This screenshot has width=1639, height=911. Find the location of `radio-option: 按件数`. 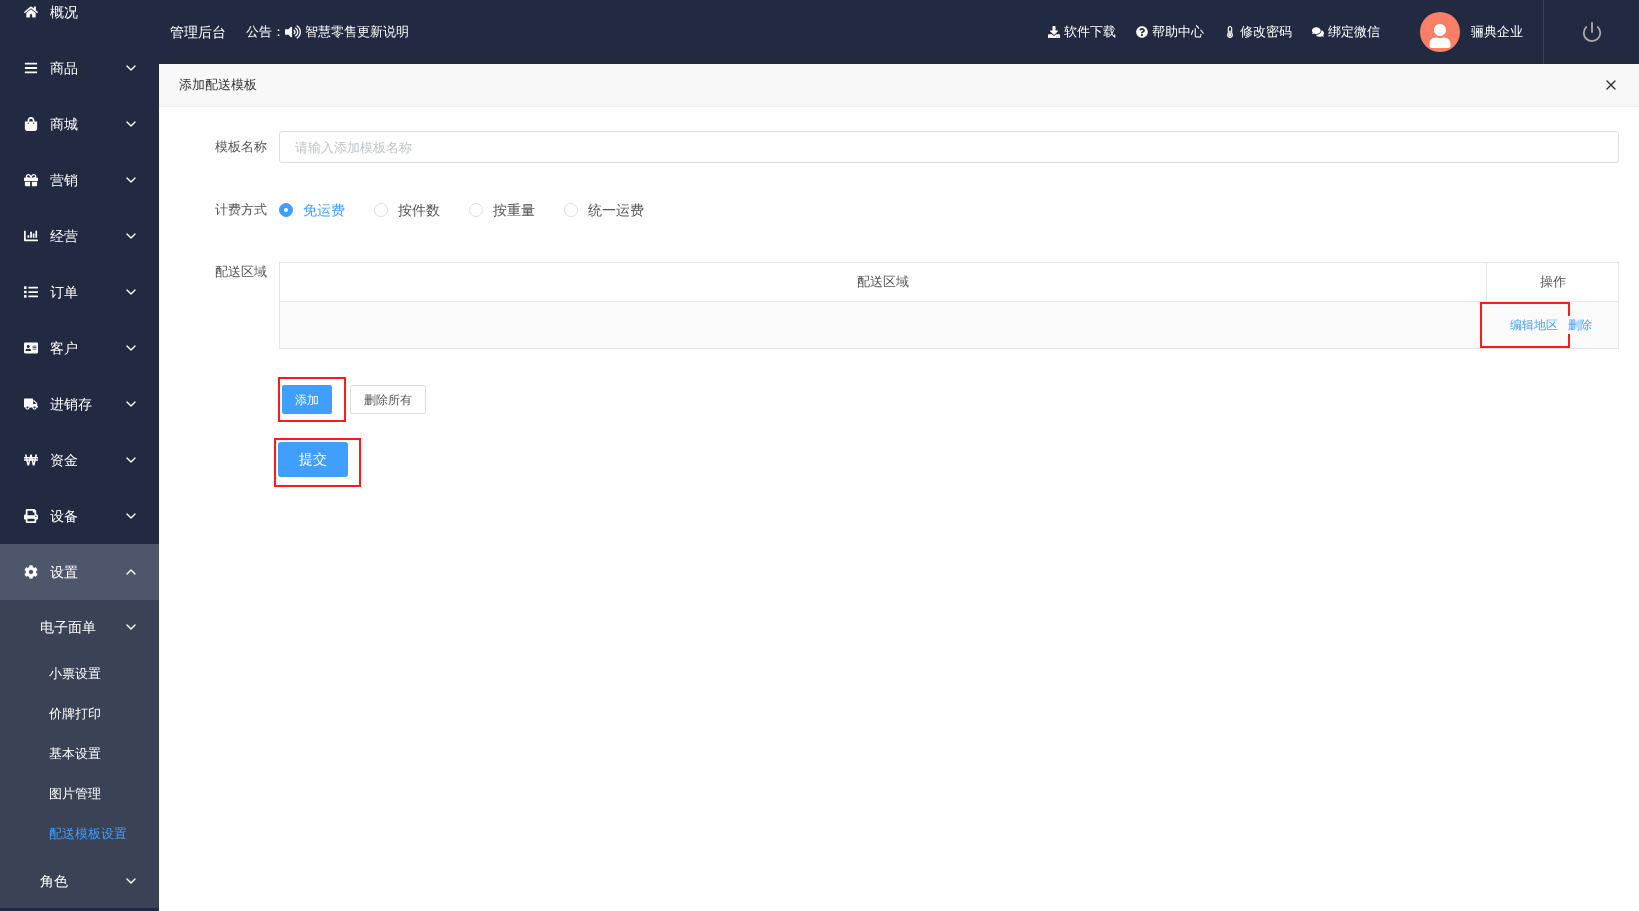

radio-option: 按件数 is located at coordinates (407, 210).